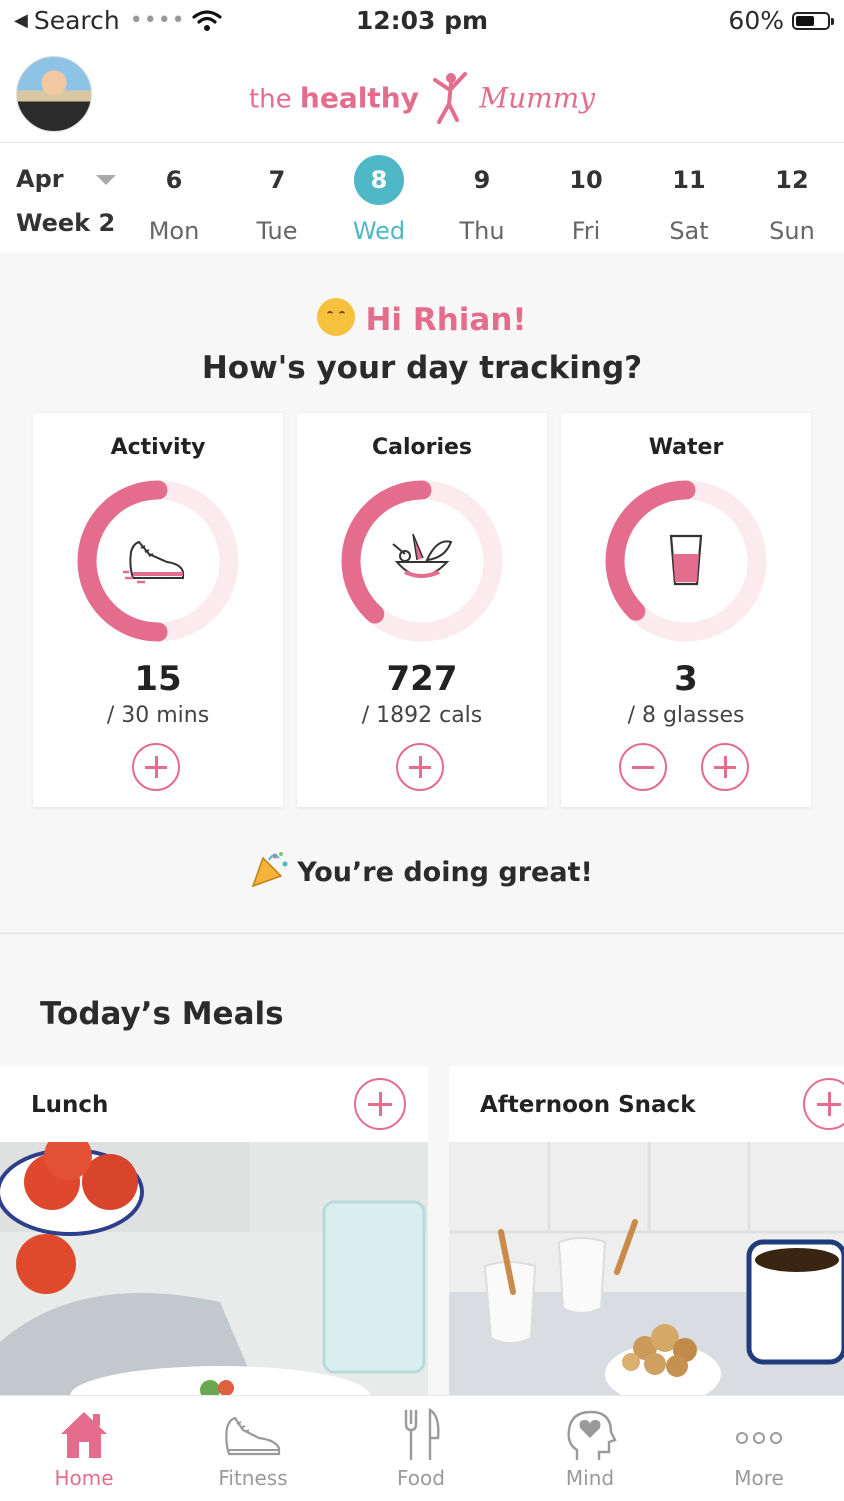  I want to click on add-afternoon-snack-button, so click(823, 1104).